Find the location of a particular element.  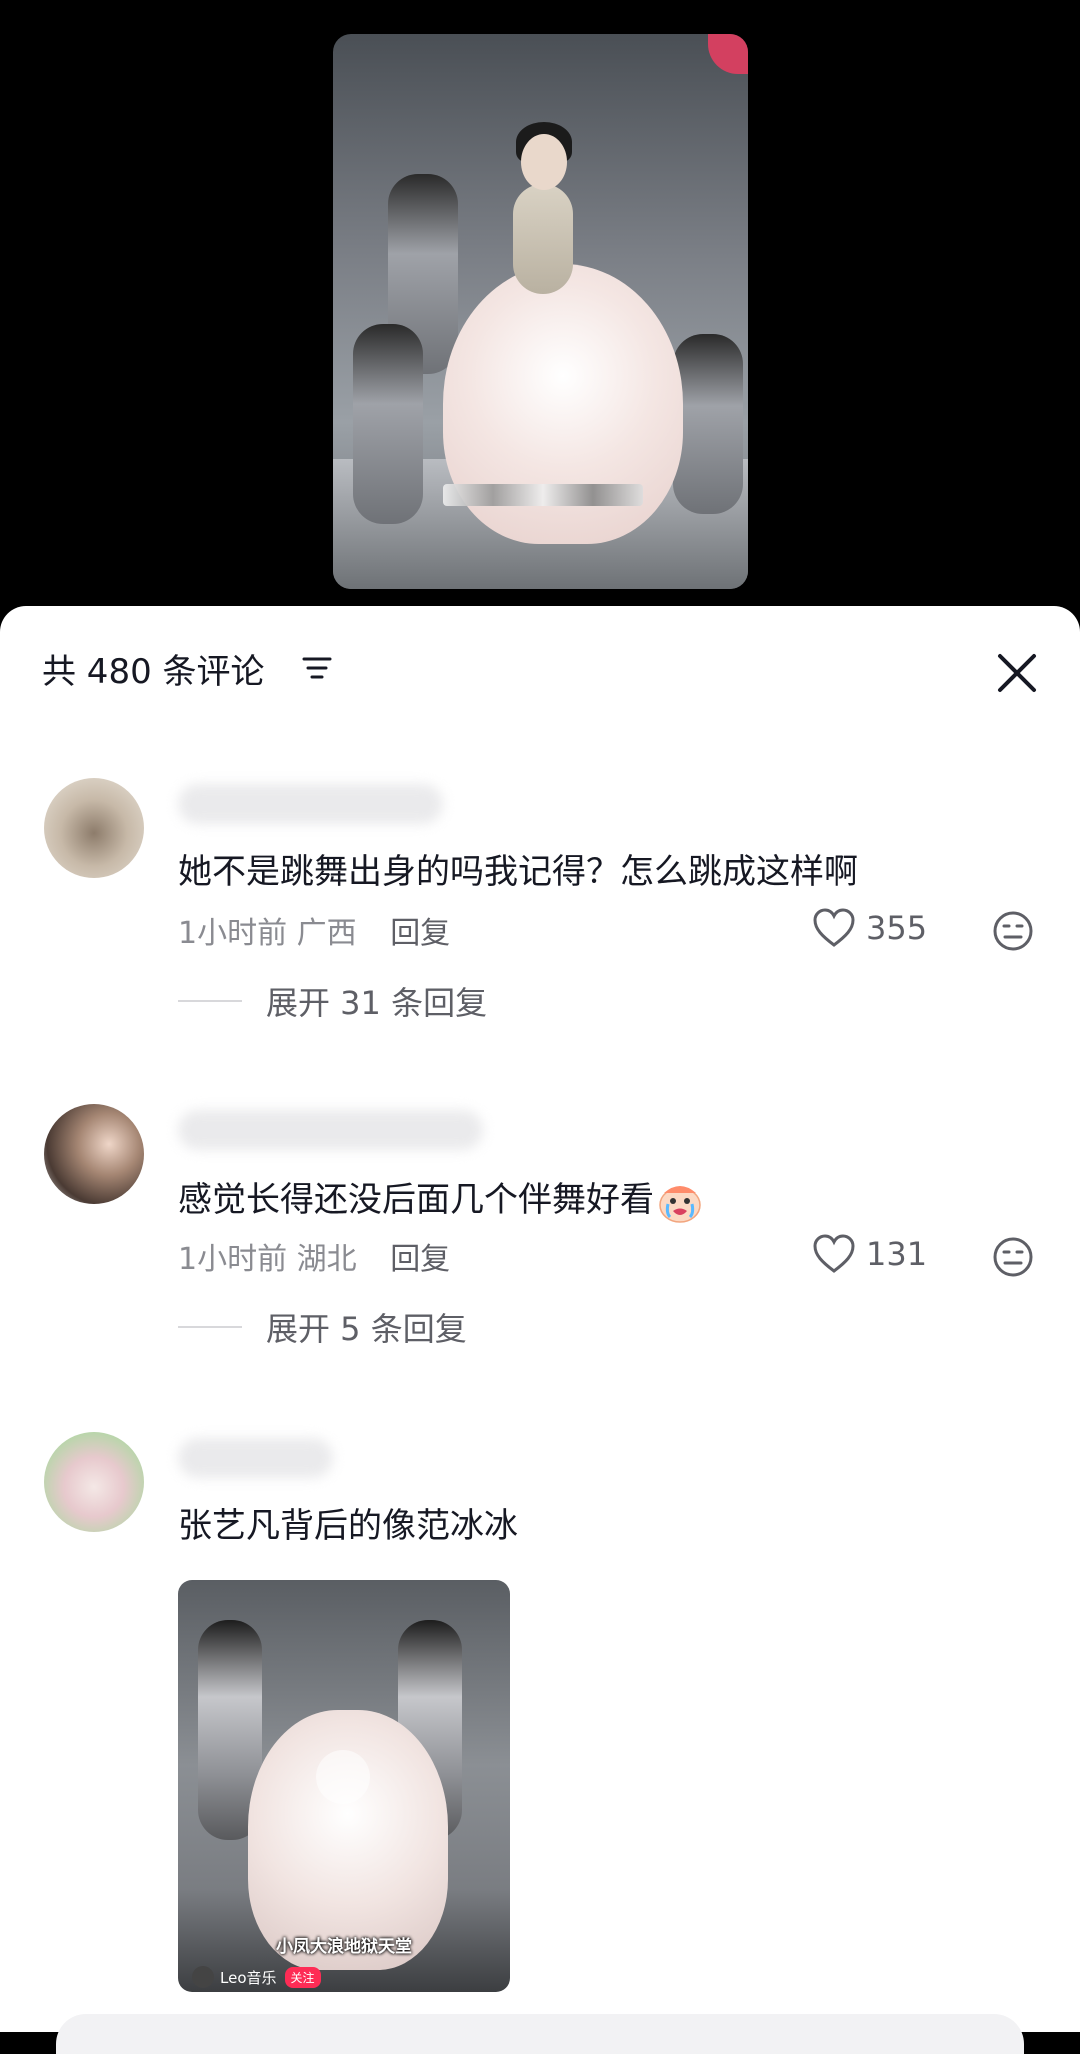

comment-text: 感觉长得还没后面几个伴舞好看 is located at coordinates (441, 1198).